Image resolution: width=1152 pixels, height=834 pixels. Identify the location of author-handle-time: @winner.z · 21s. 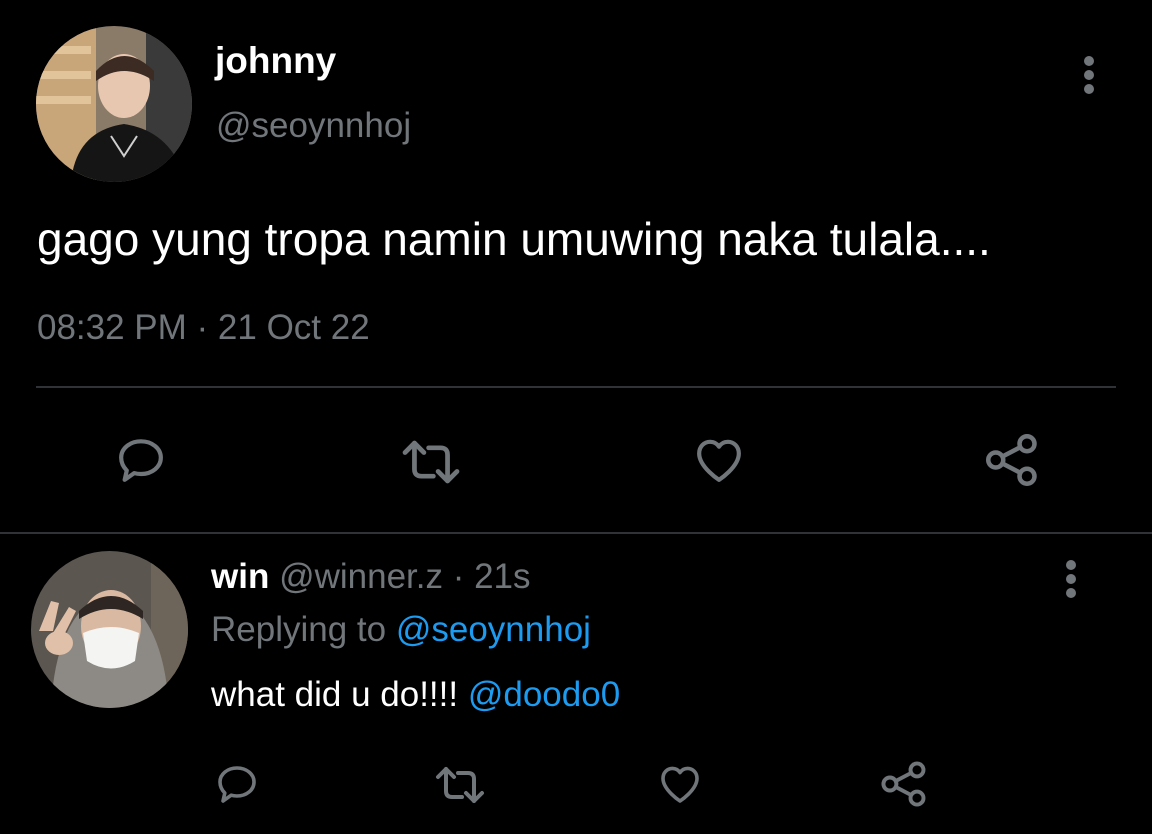
(404, 576).